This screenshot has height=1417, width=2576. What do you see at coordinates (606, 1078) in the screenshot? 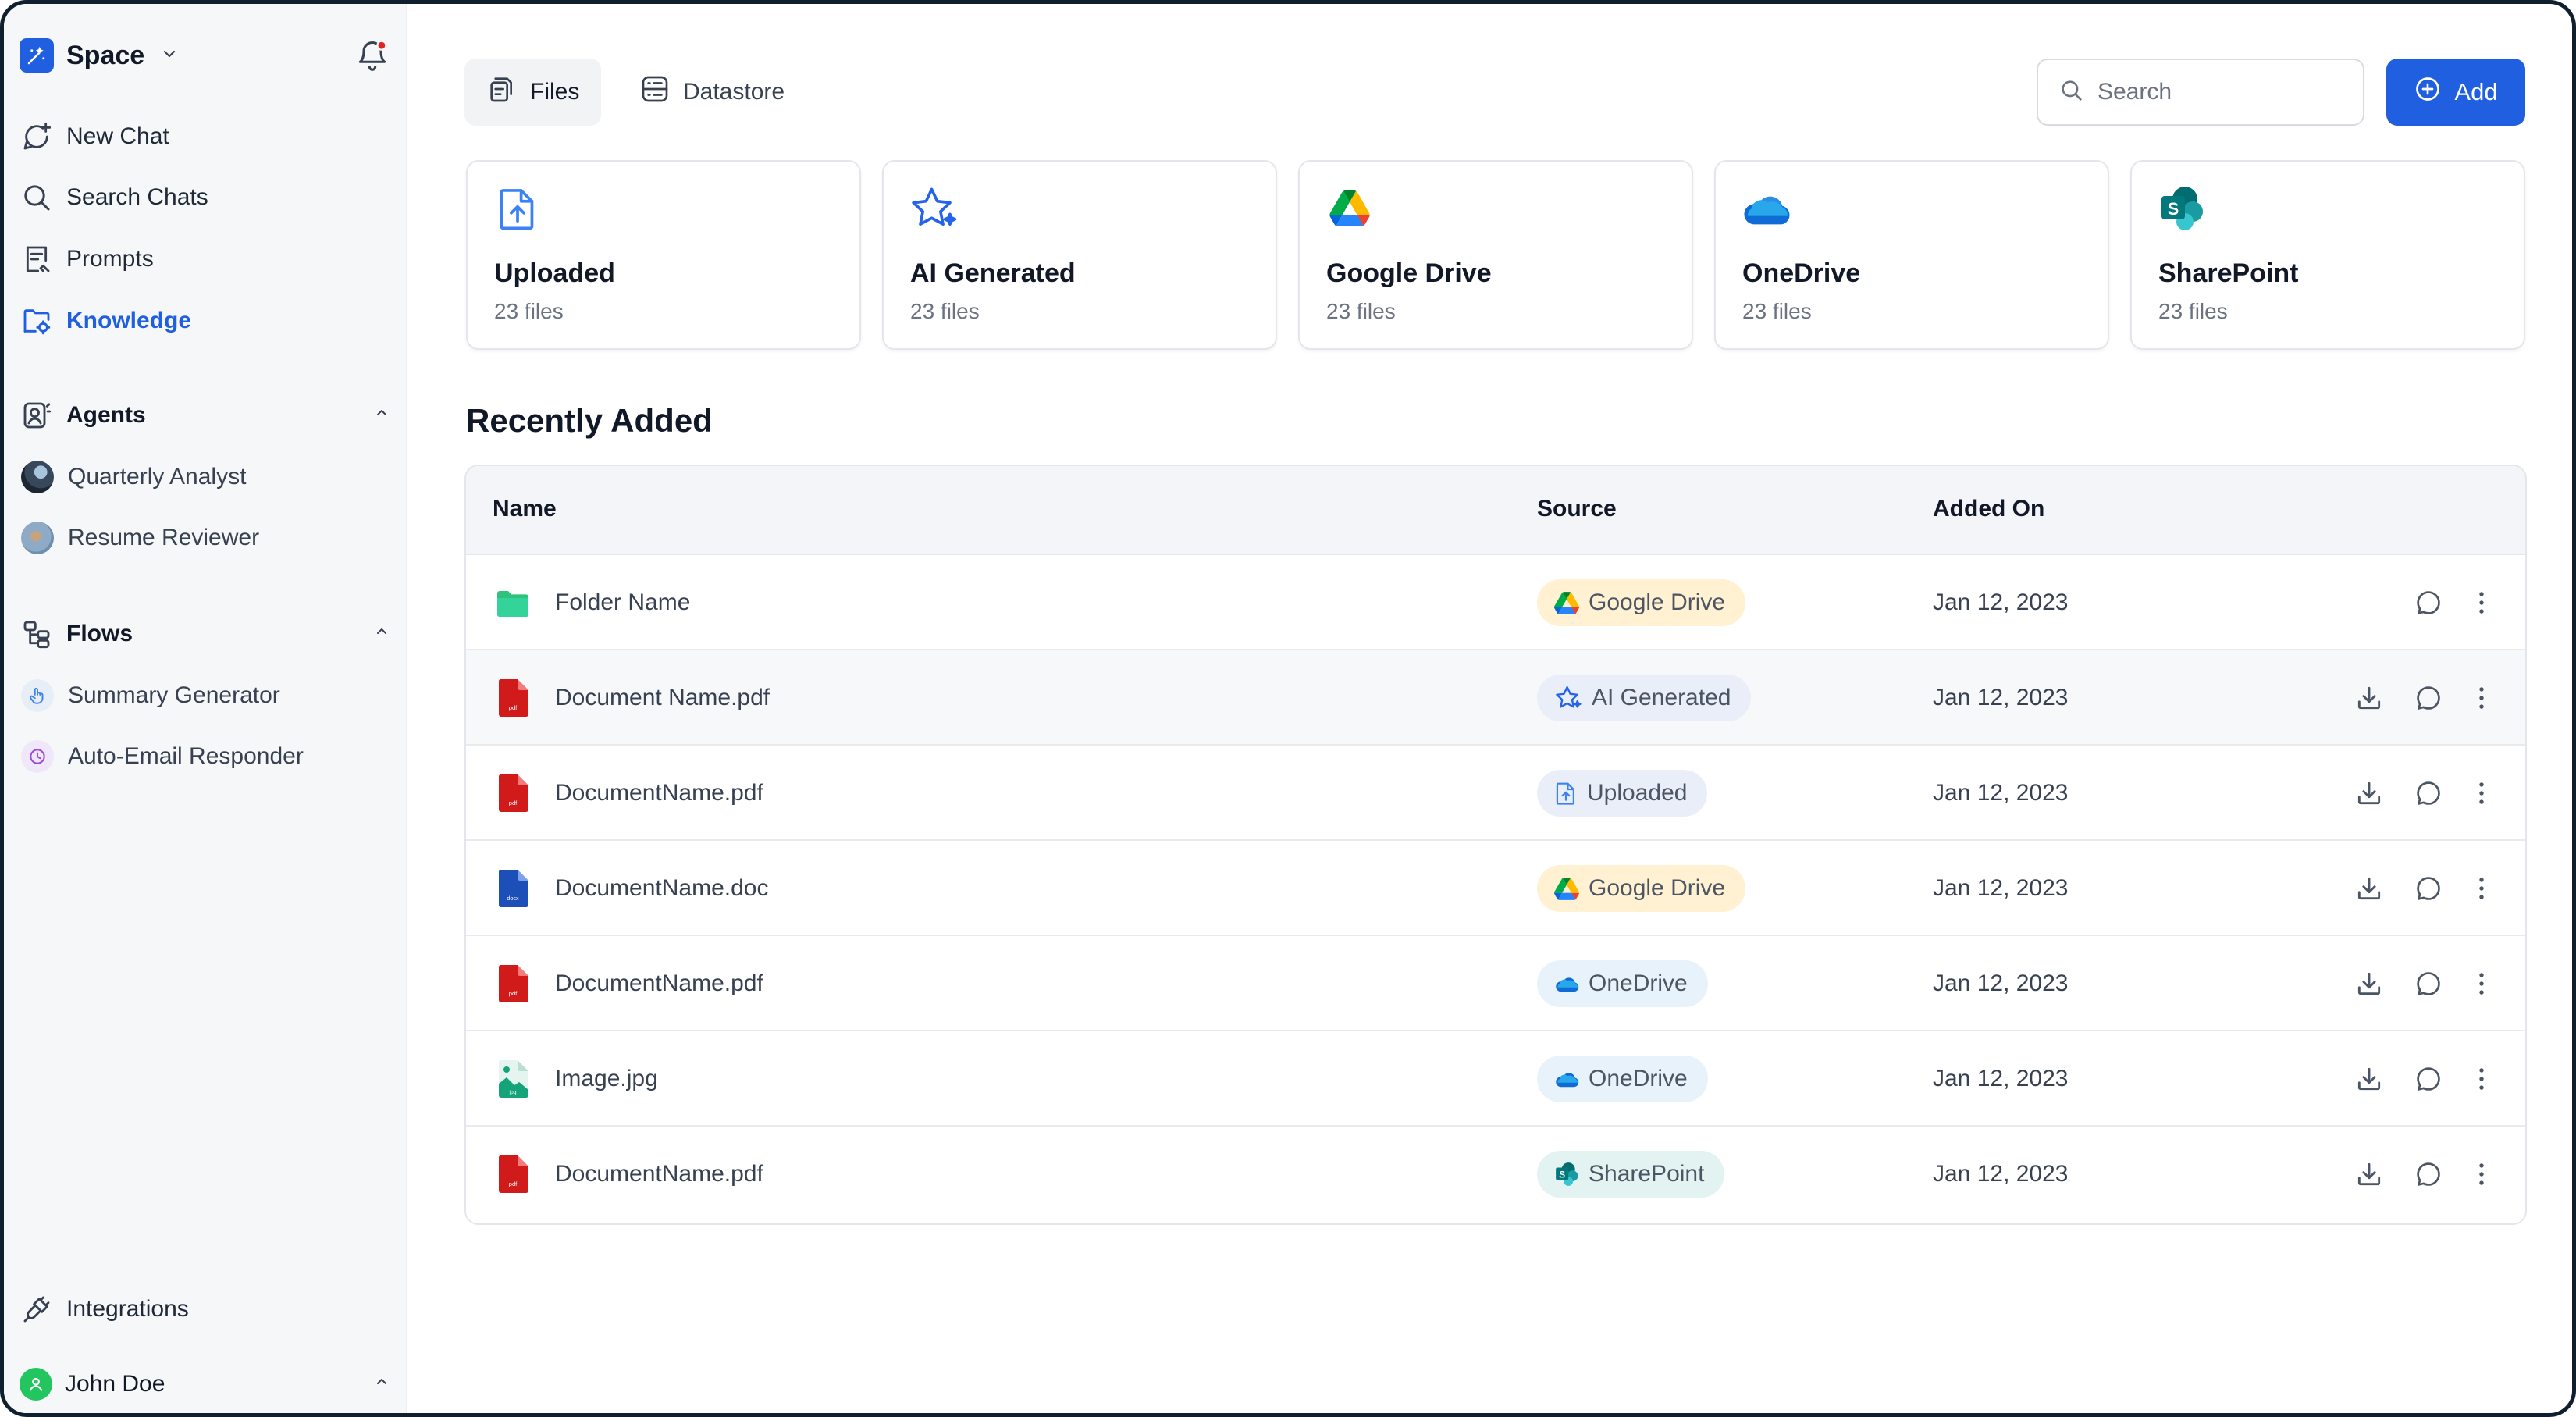
I see `file-name: Image.jpg` at bounding box center [606, 1078].